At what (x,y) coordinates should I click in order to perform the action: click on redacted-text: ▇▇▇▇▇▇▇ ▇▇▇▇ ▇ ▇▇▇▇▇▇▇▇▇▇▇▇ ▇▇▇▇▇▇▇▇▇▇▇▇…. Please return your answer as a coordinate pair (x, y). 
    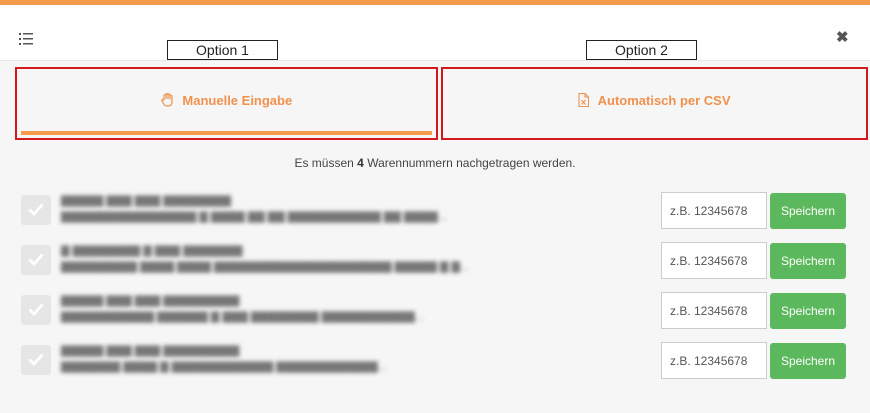
    Looking at the image, I should click on (224, 367).